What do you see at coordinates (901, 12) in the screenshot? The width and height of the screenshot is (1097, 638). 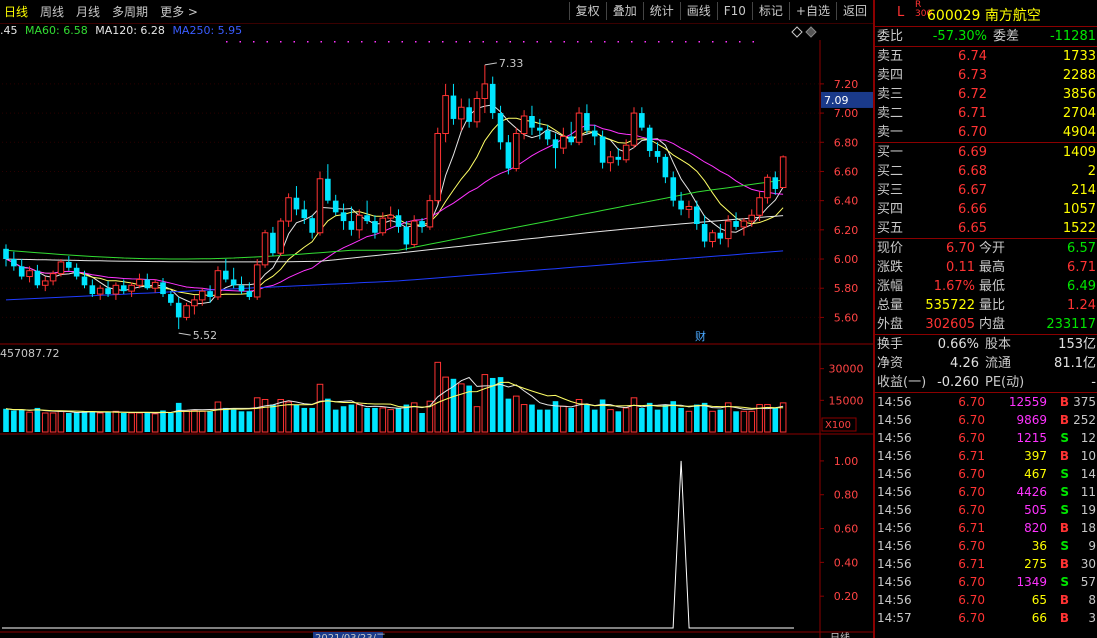 I see `level-l-mark: L` at bounding box center [901, 12].